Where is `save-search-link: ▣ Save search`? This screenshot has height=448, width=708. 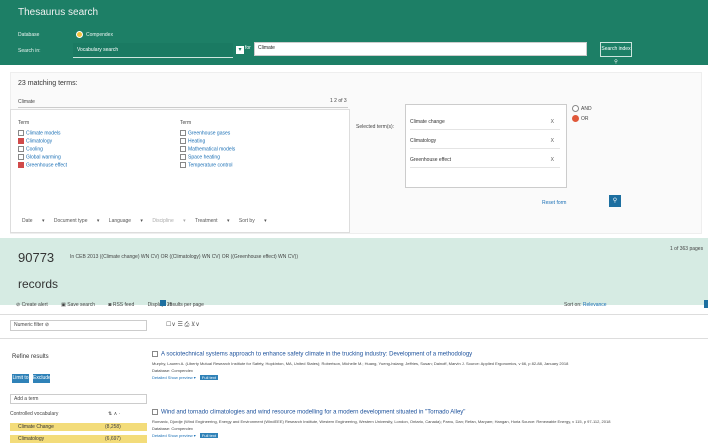 save-search-link: ▣ Save search is located at coordinates (81, 305).